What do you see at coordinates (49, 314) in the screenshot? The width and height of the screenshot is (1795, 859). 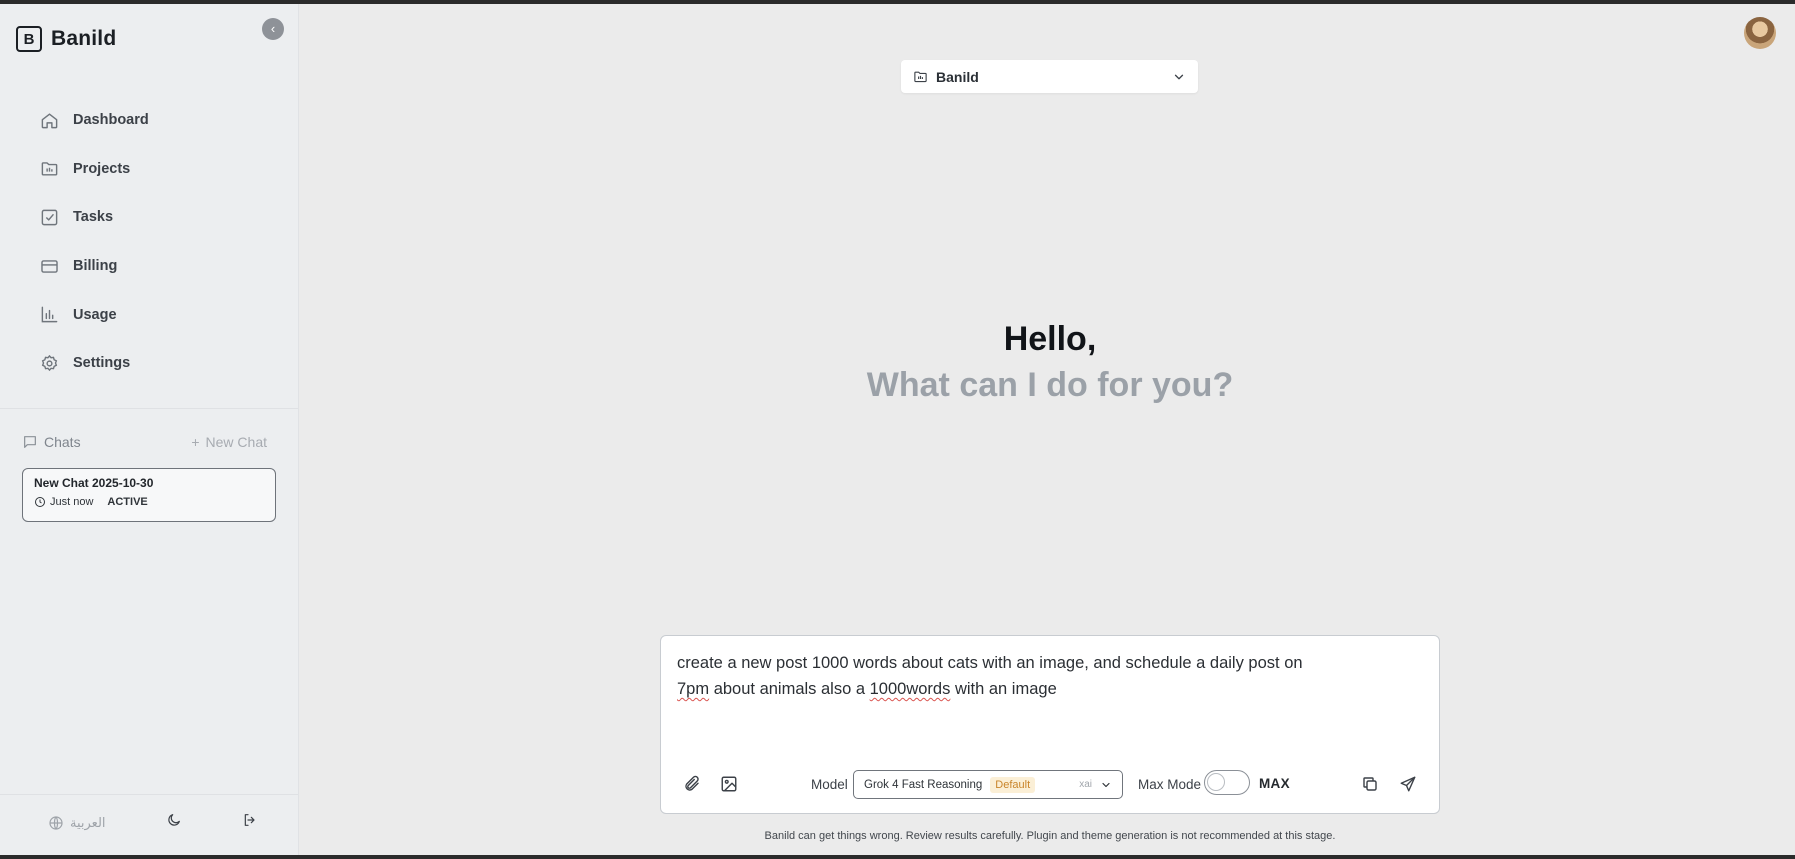 I see `bar-chart-icon` at bounding box center [49, 314].